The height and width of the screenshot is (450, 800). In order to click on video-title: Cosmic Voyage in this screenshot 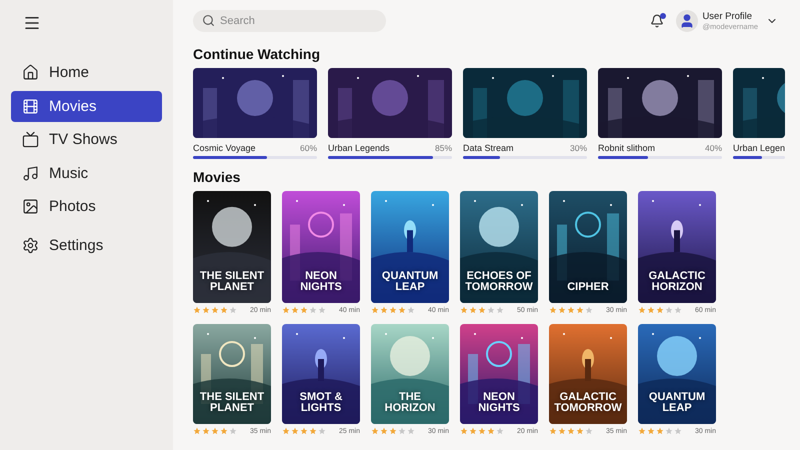, I will do `click(224, 148)`.